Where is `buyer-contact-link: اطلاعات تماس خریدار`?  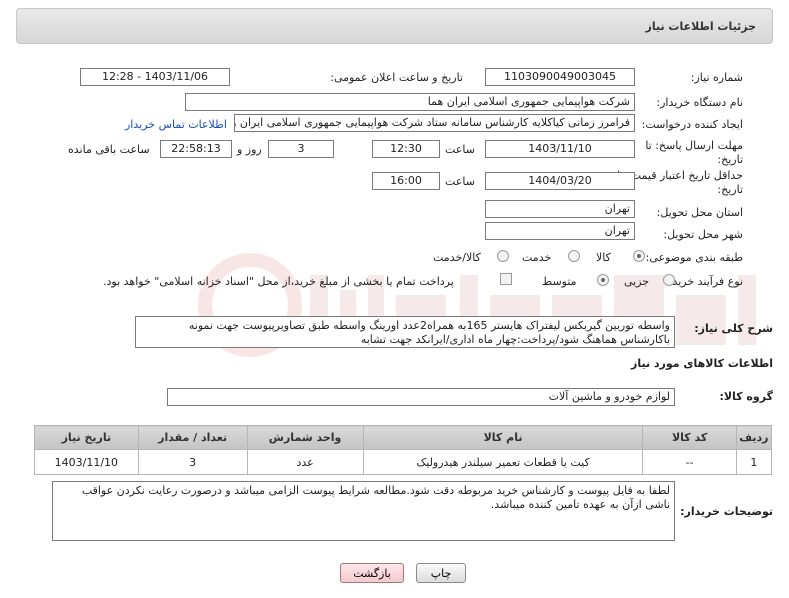
buyer-contact-link: اطلاعات تماس خریدار is located at coordinates (176, 124).